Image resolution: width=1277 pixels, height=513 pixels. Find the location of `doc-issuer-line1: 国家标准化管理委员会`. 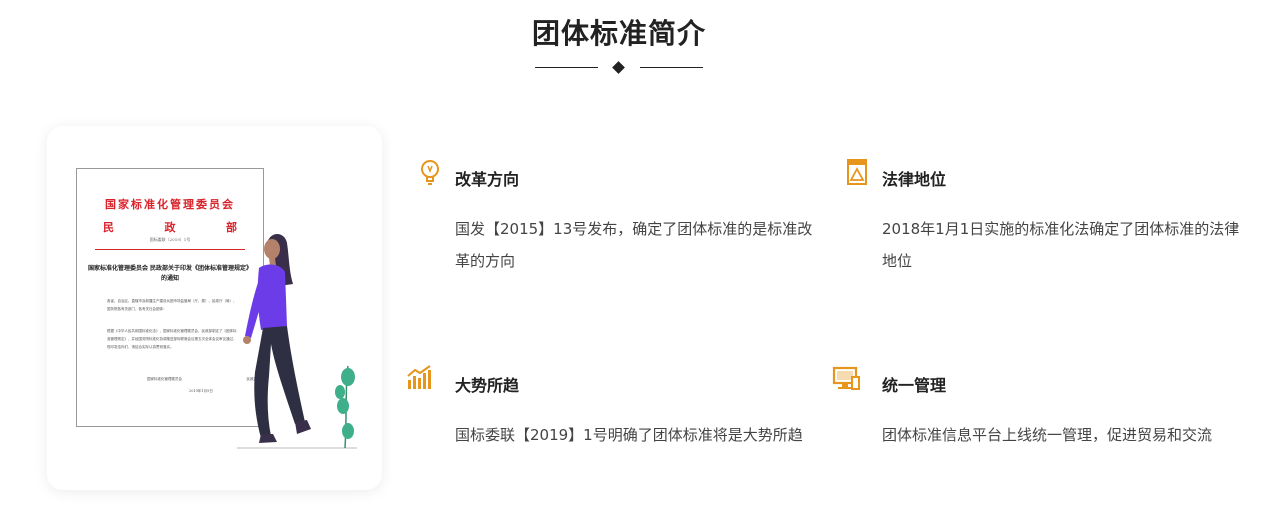

doc-issuer-line1: 国家标准化管理委员会 is located at coordinates (170, 204).